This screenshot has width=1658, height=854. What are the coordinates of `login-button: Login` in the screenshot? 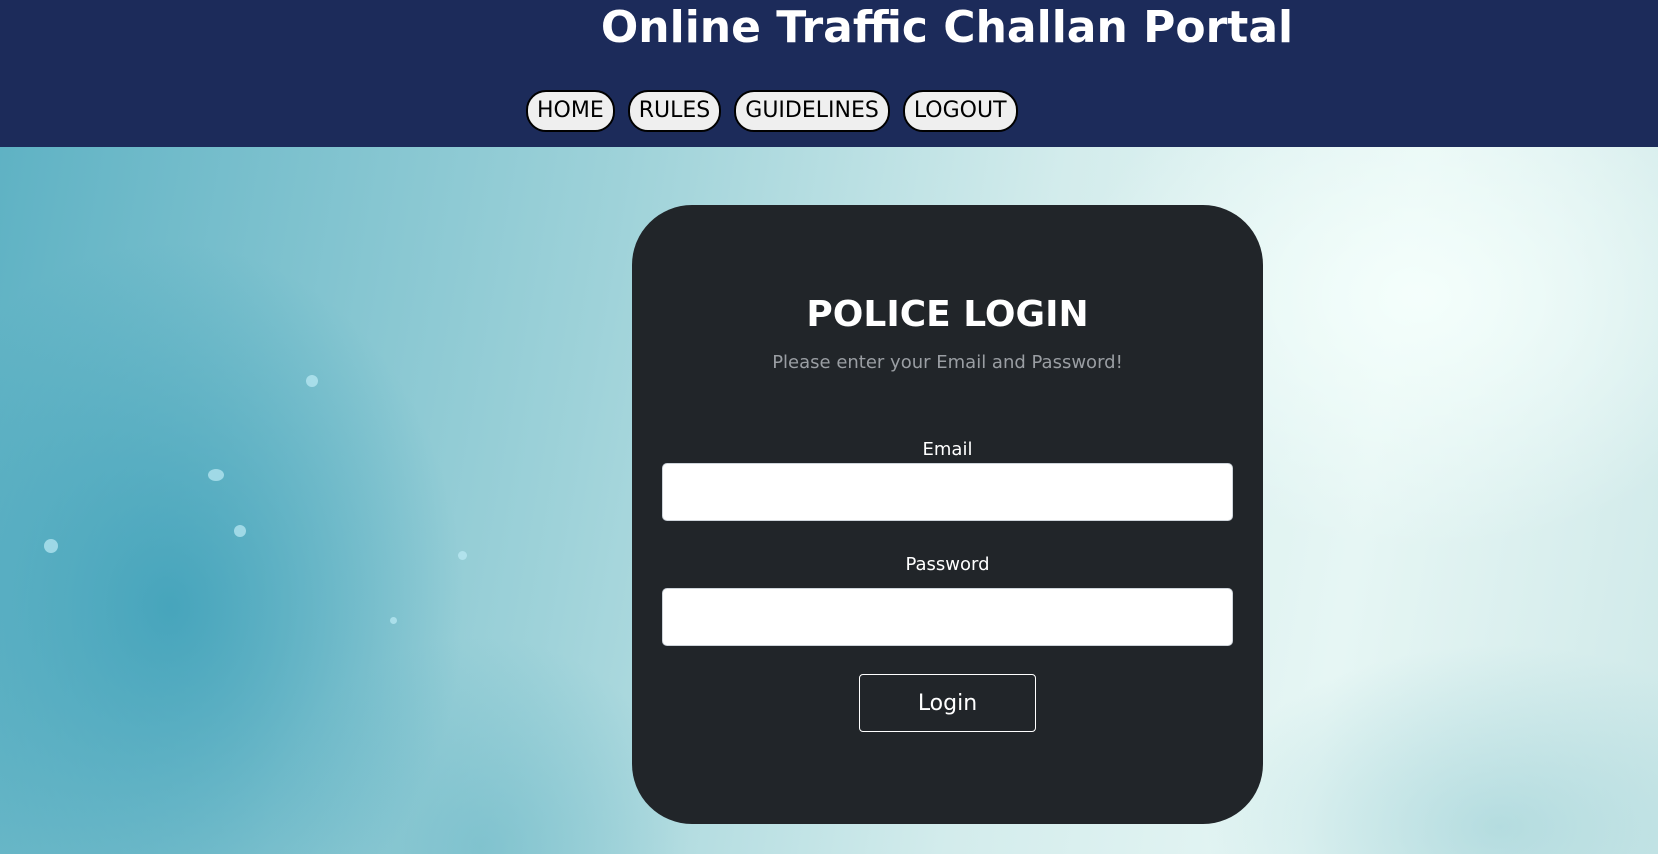 It's located at (947, 703).